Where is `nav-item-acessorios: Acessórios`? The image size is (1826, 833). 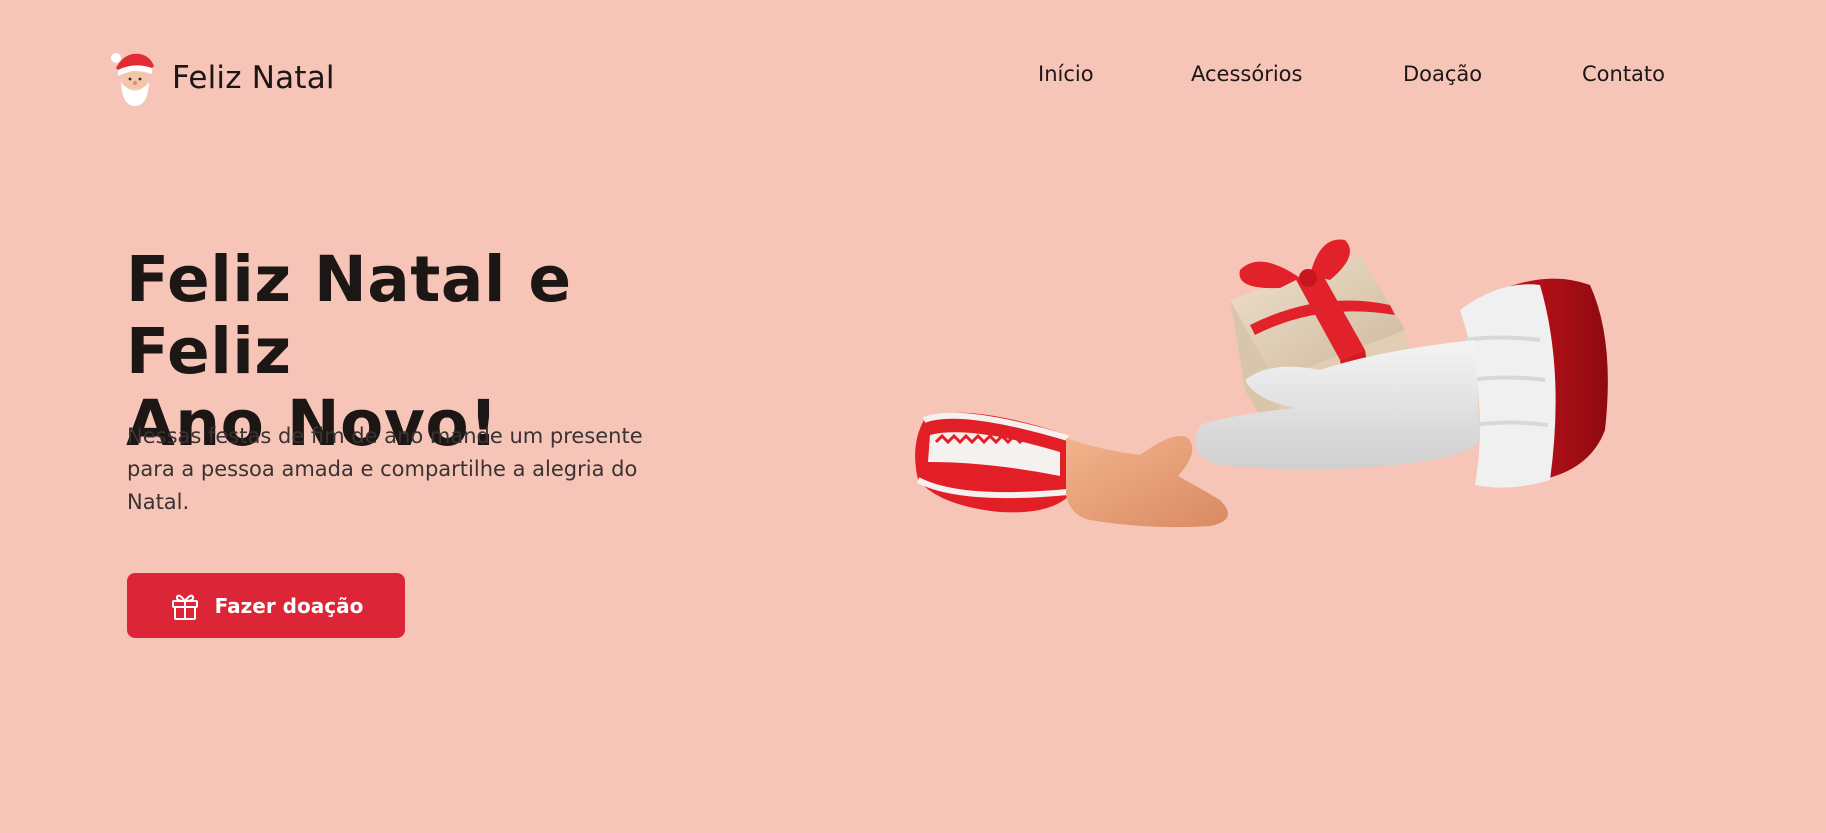 nav-item-acessorios: Acessórios is located at coordinates (1246, 74).